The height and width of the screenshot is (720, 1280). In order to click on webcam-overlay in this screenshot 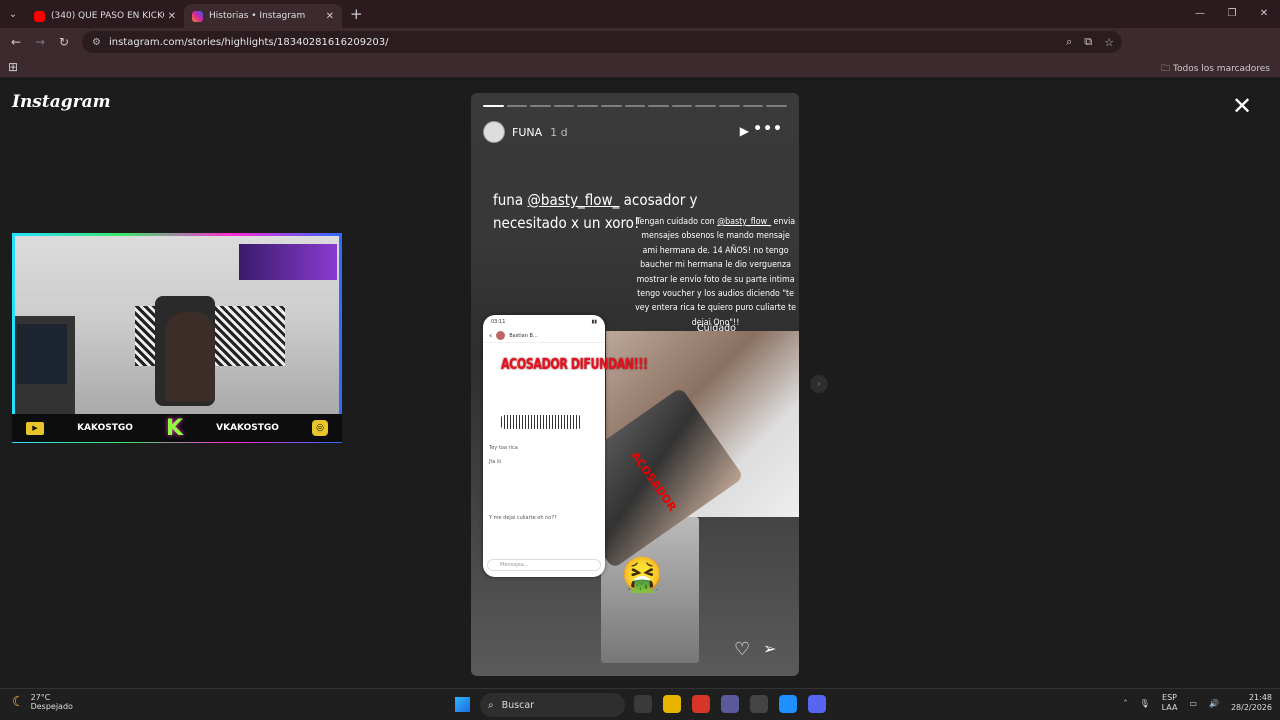, I will do `click(177, 338)`.